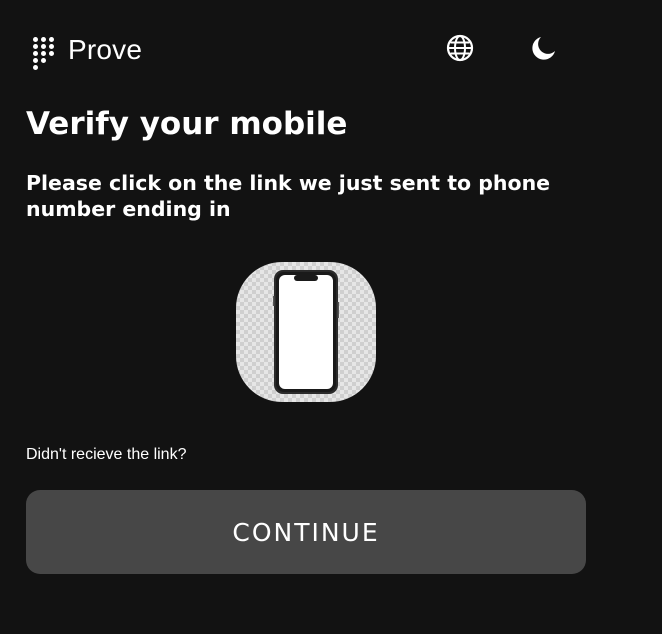 Image resolution: width=662 pixels, height=634 pixels. I want to click on brand-name: Prove, so click(105, 49).